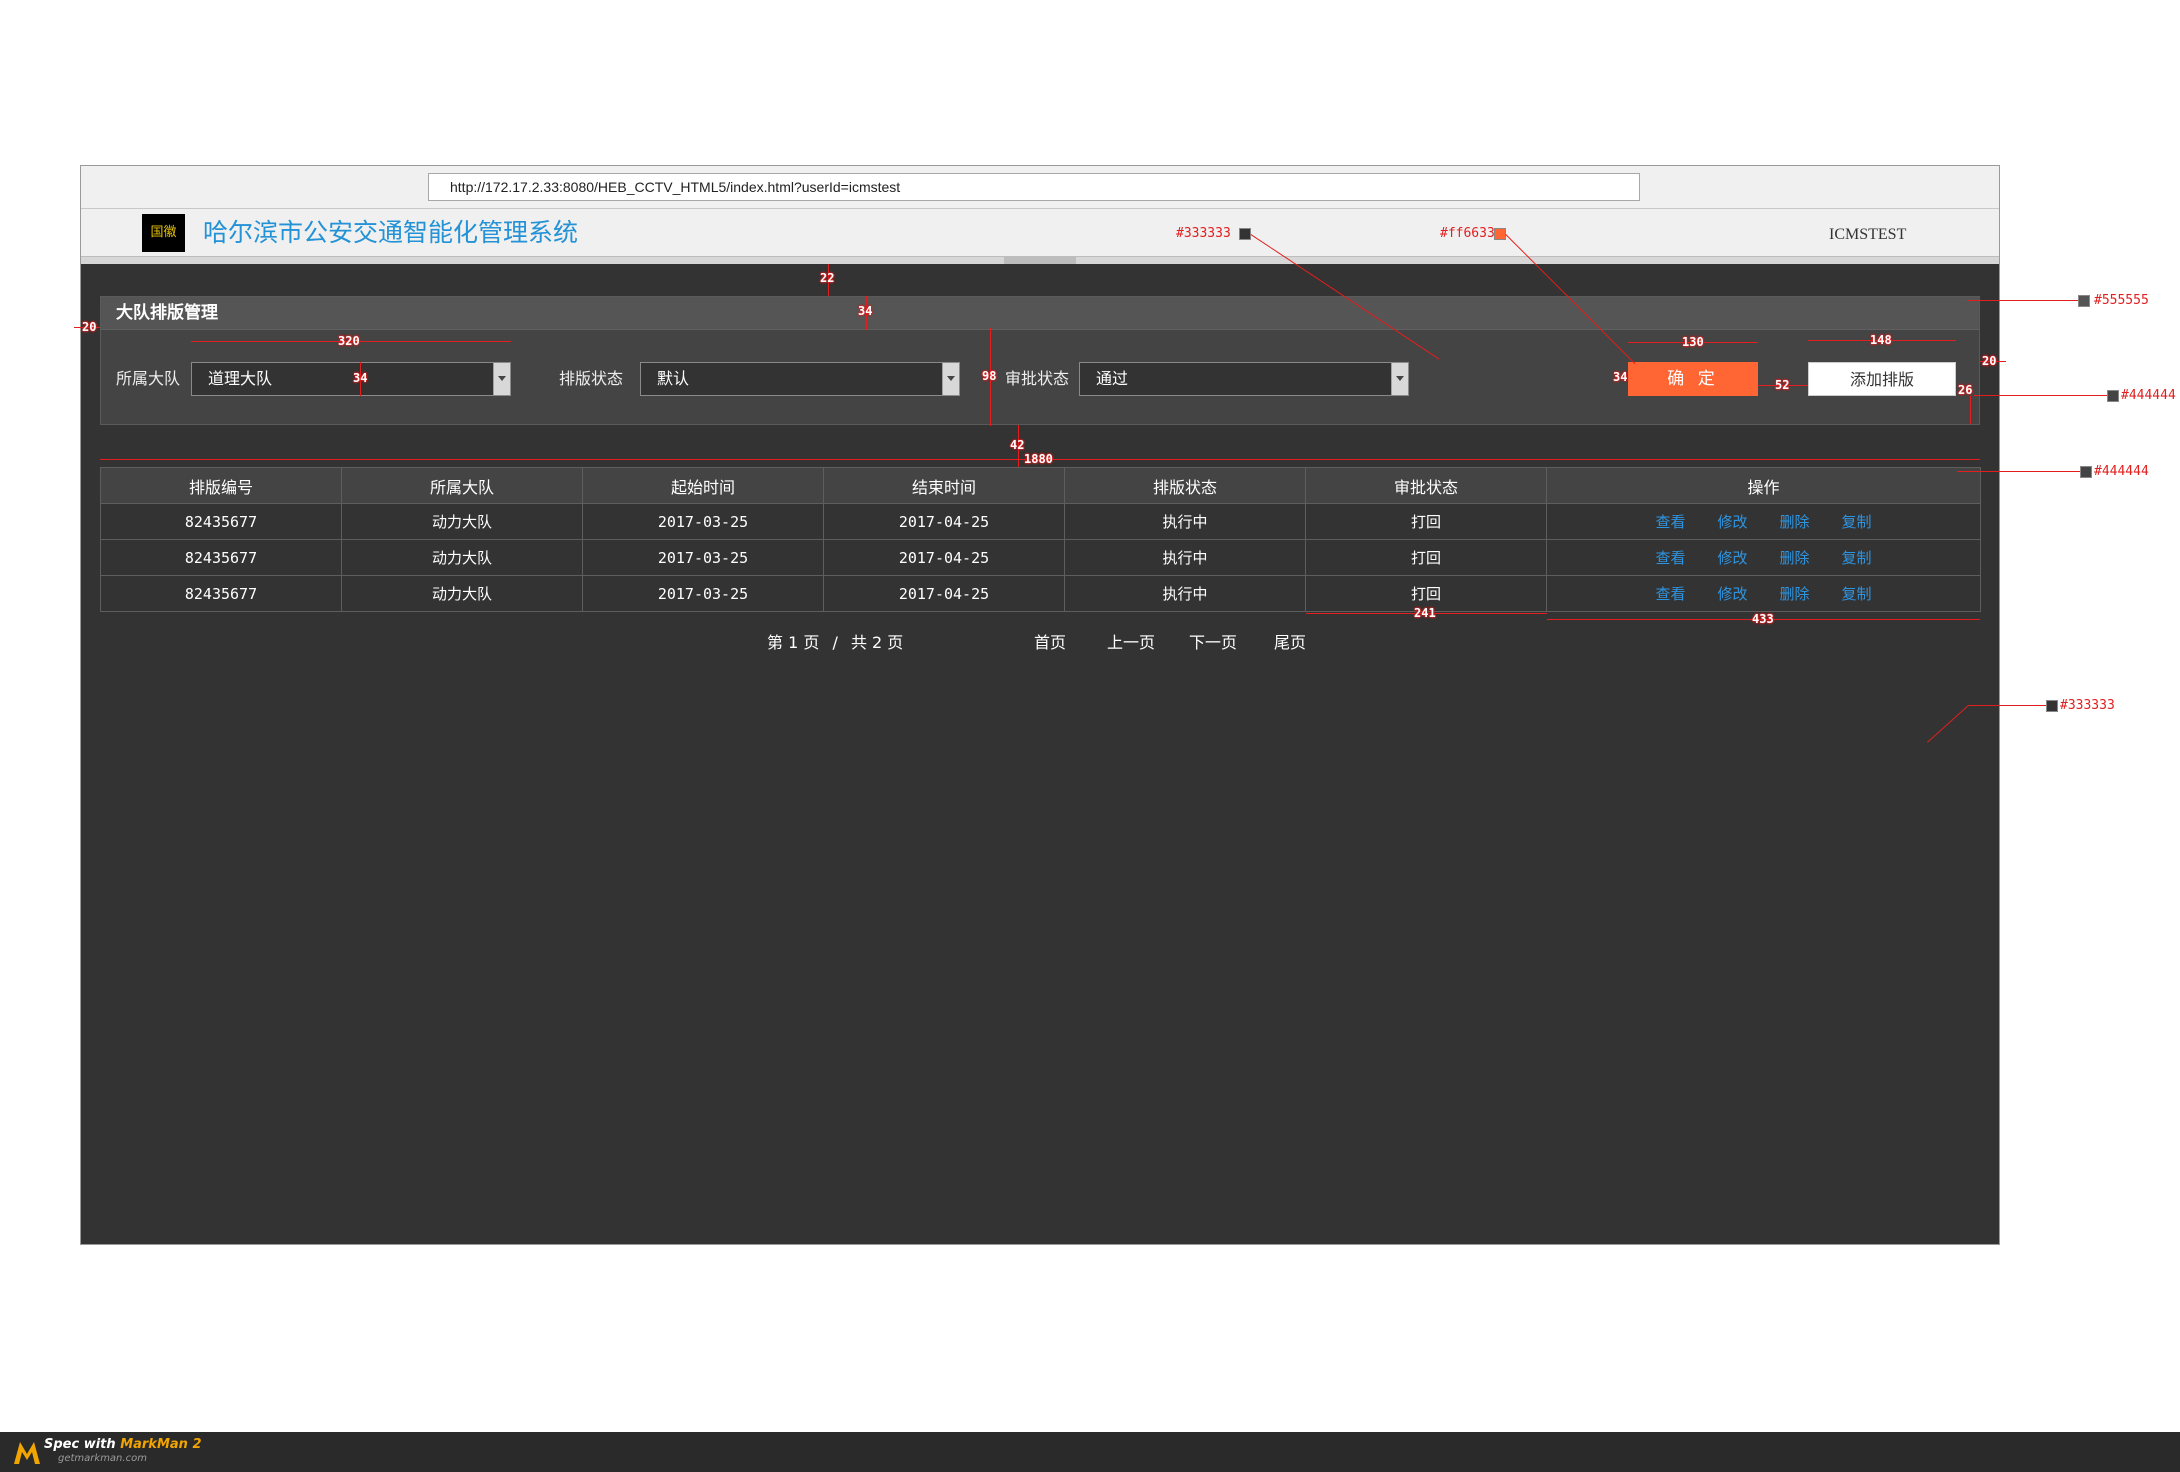 The width and height of the screenshot is (2180, 1472). What do you see at coordinates (1017, 445) in the screenshot?
I see `dimension-label: 42` at bounding box center [1017, 445].